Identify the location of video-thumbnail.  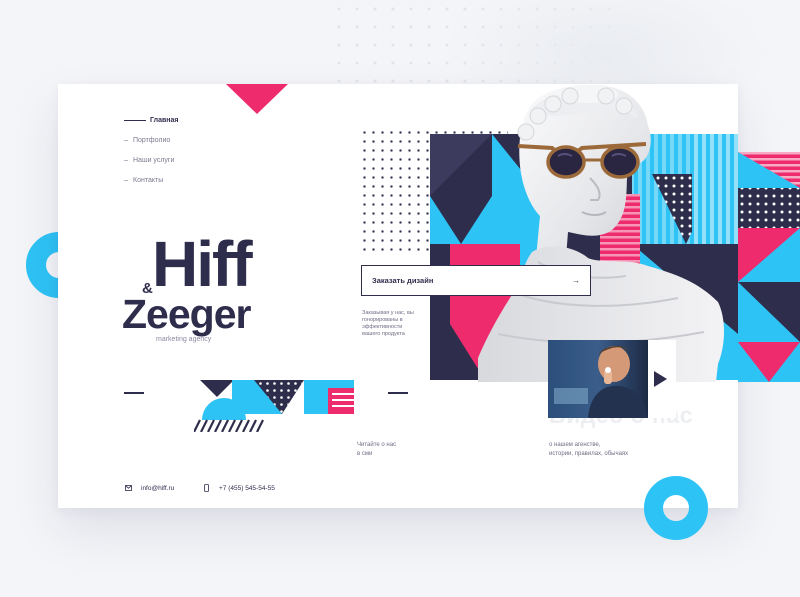
(612, 379).